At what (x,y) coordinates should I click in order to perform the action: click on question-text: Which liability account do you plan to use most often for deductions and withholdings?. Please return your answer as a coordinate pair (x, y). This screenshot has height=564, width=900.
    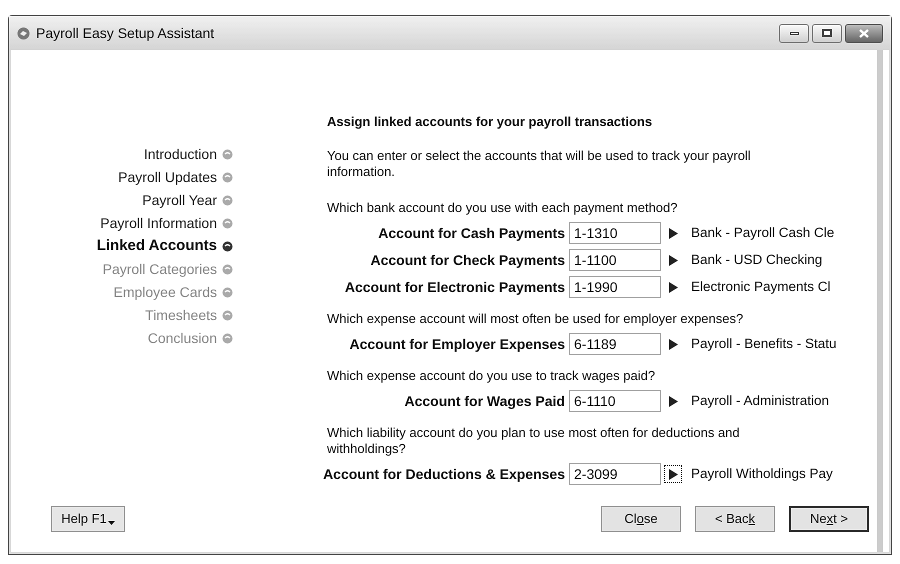
    Looking at the image, I should click on (534, 440).